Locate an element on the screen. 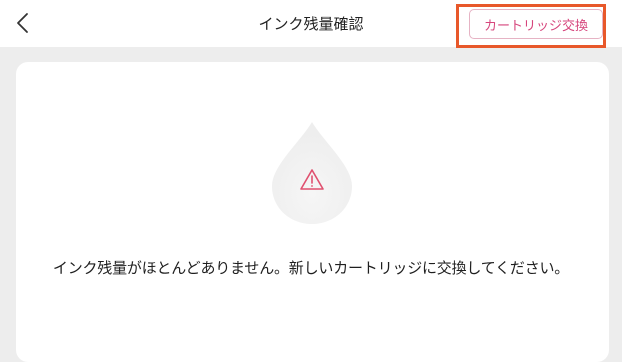 This screenshot has height=362, width=622. ink-drop-icon is located at coordinates (312, 173).